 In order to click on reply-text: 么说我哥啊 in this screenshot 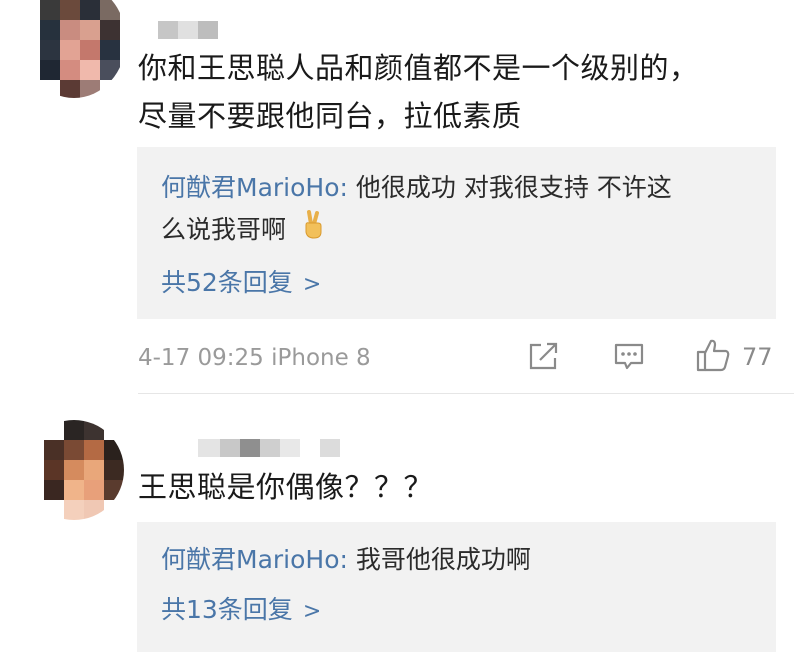, I will do `click(224, 229)`.